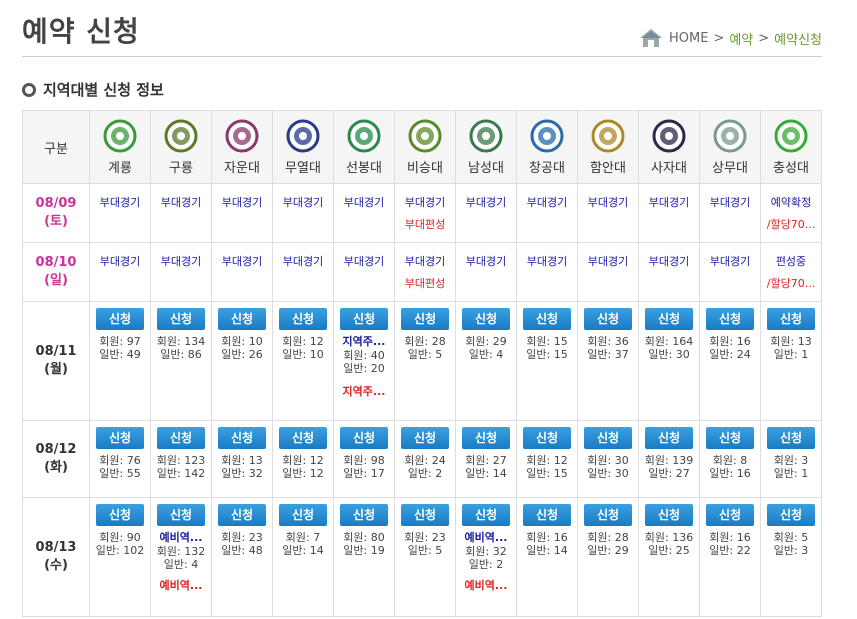 This screenshot has height=619, width=857. I want to click on general-count: 일반: 12, so click(303, 473).